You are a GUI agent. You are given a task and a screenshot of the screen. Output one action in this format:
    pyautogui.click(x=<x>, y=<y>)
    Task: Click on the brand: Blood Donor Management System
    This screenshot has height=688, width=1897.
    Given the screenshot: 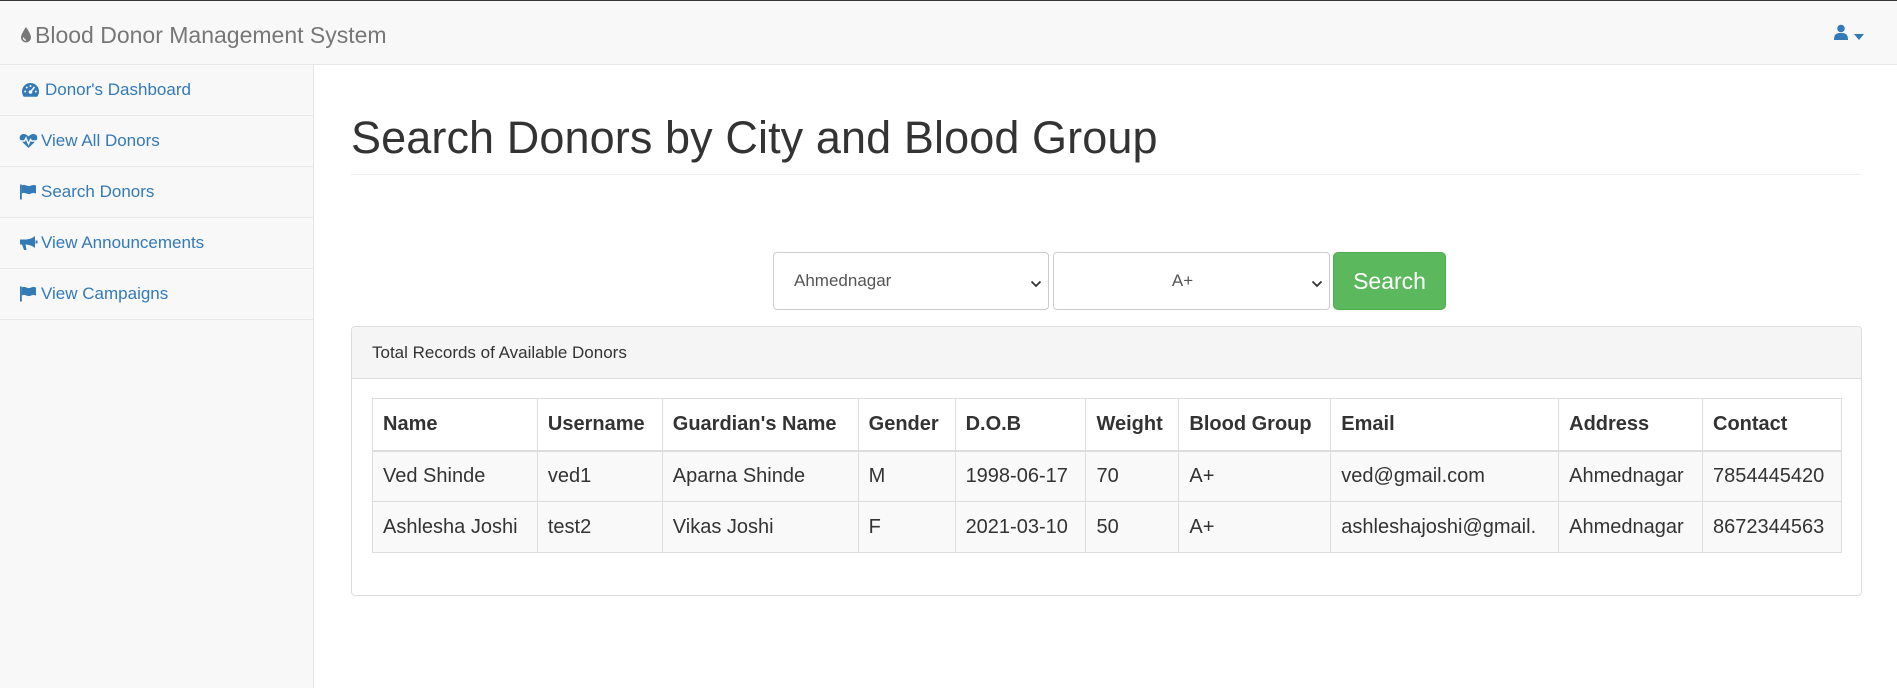 What is the action you would take?
    pyautogui.click(x=203, y=35)
    